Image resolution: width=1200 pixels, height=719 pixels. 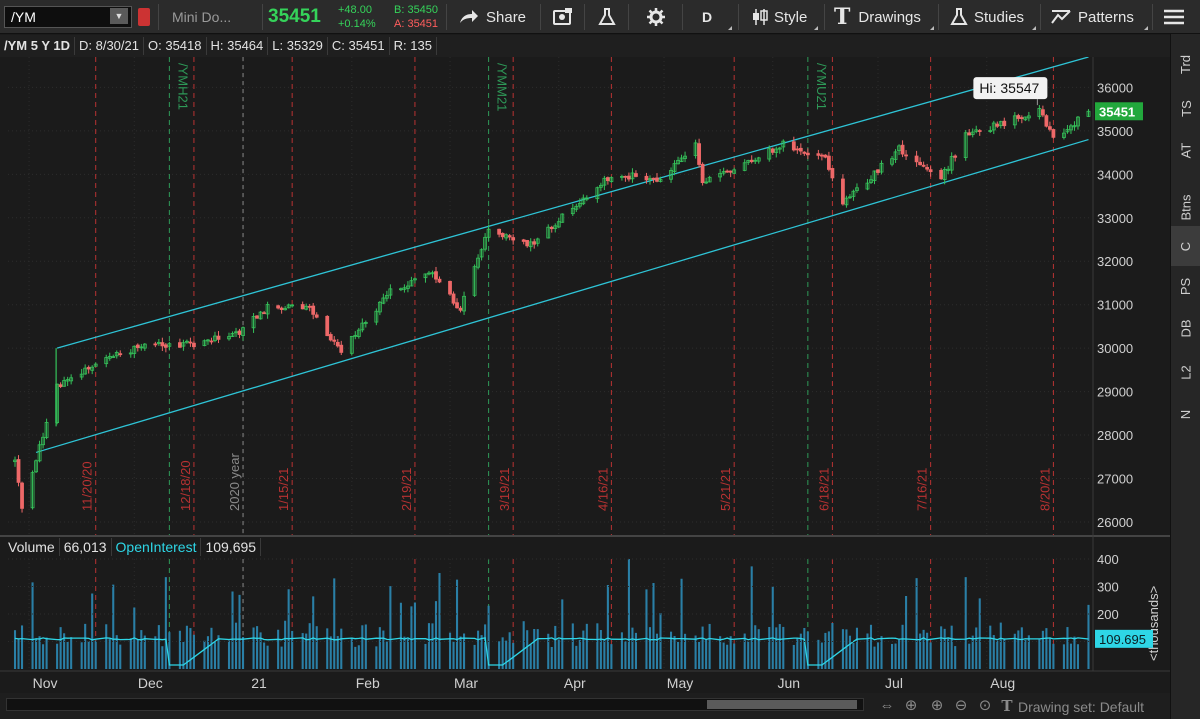 What do you see at coordinates (1115, 174) in the screenshot?
I see `price-tick-label: 34000` at bounding box center [1115, 174].